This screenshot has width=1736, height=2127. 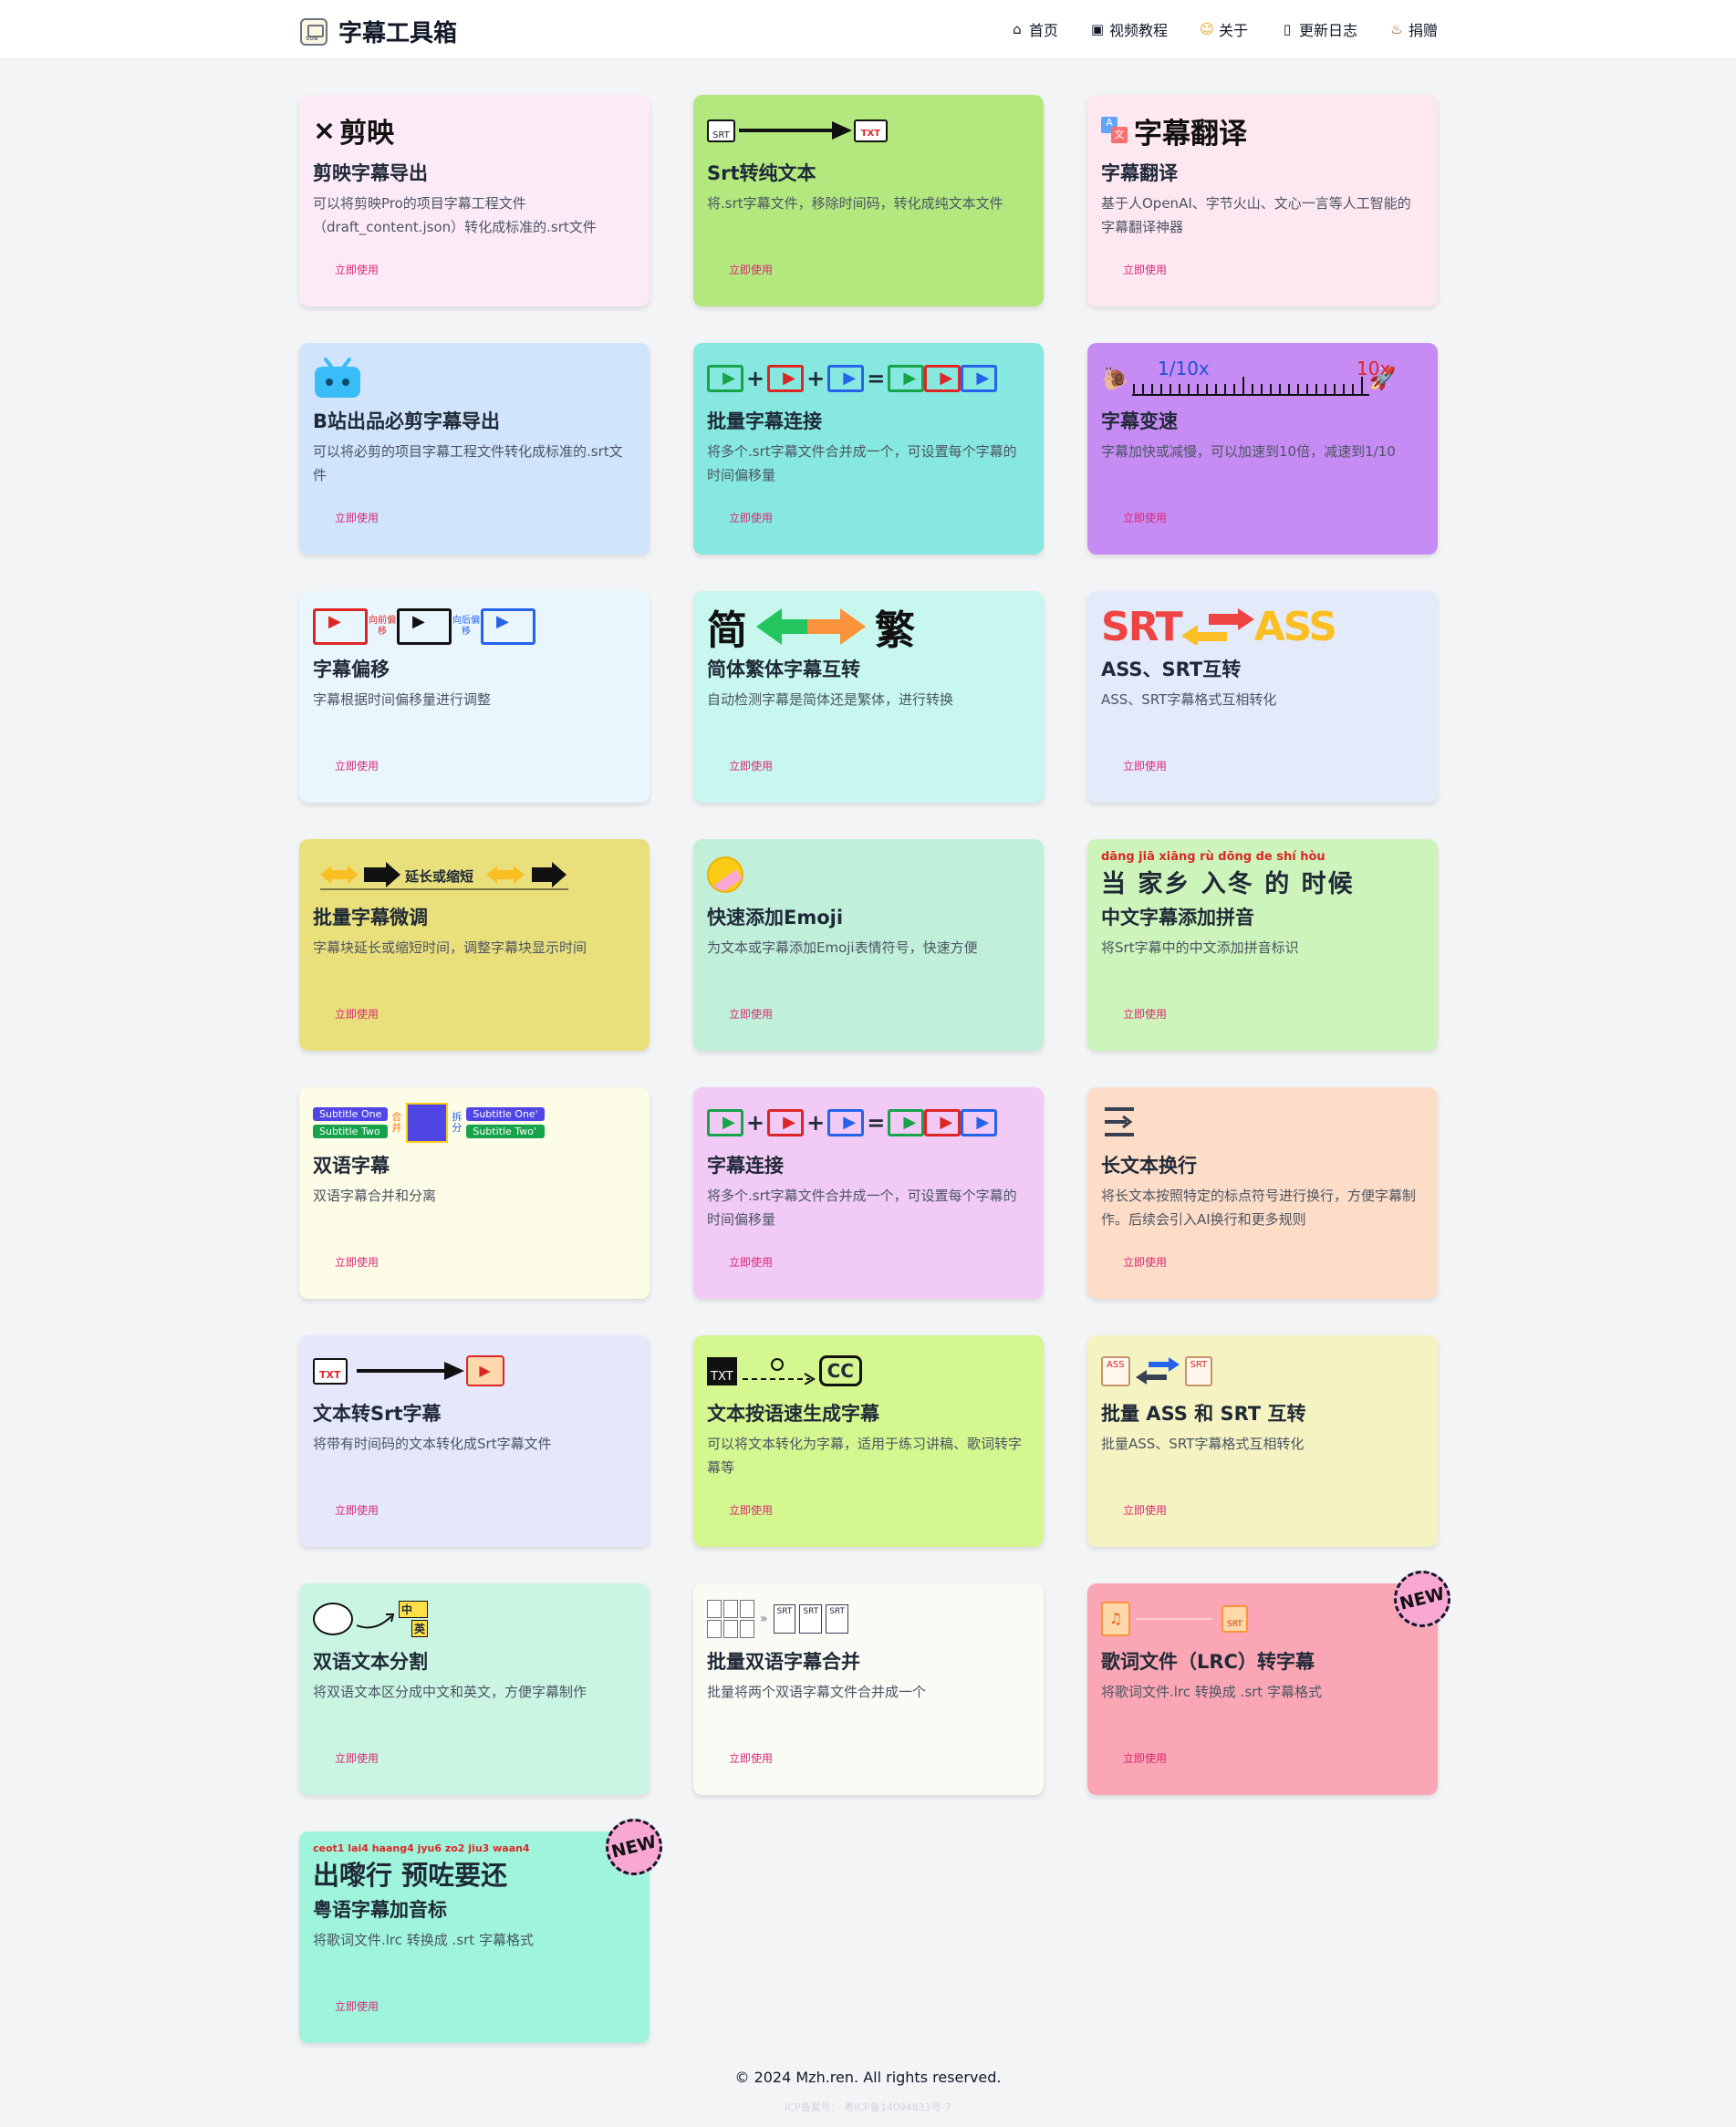 What do you see at coordinates (432, 1444) in the screenshot?
I see `card-desc: 将带有时间码的文本转化成Srt字幕文件` at bounding box center [432, 1444].